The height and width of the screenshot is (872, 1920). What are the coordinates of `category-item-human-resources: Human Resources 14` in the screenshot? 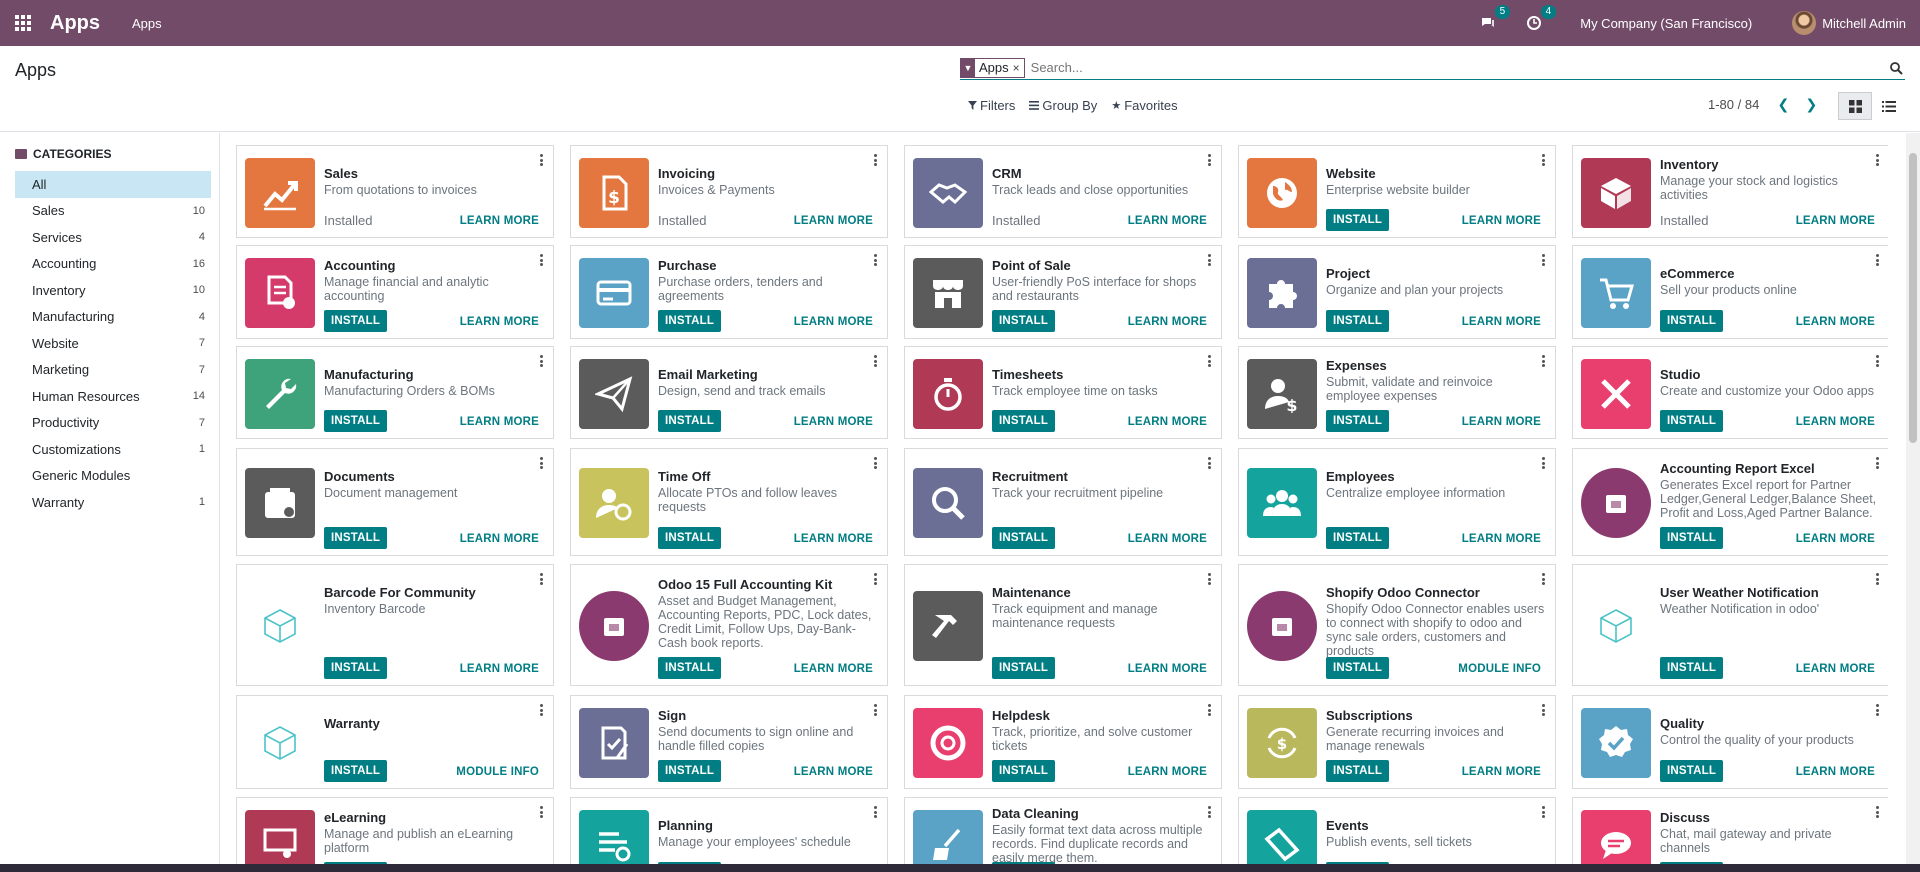 It's located at (113, 396).